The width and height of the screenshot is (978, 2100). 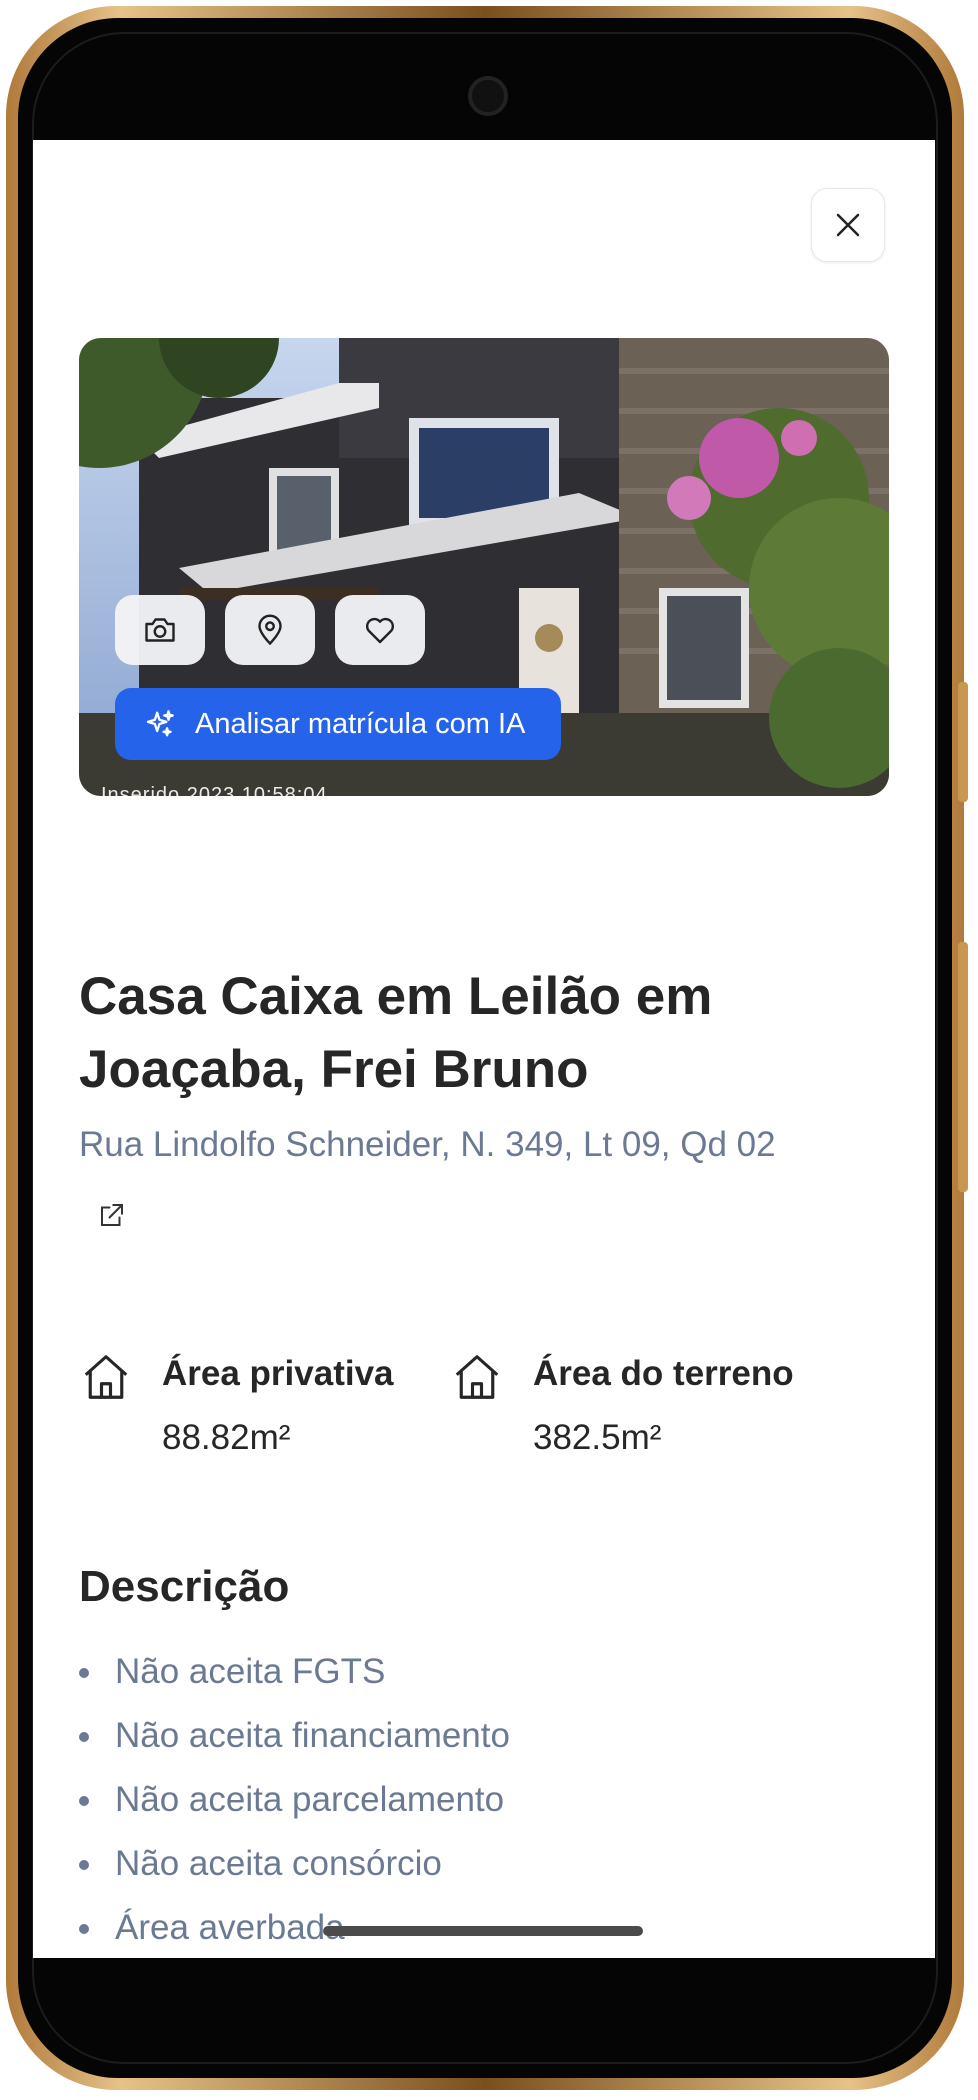 What do you see at coordinates (963, 1067) in the screenshot?
I see `power-button` at bounding box center [963, 1067].